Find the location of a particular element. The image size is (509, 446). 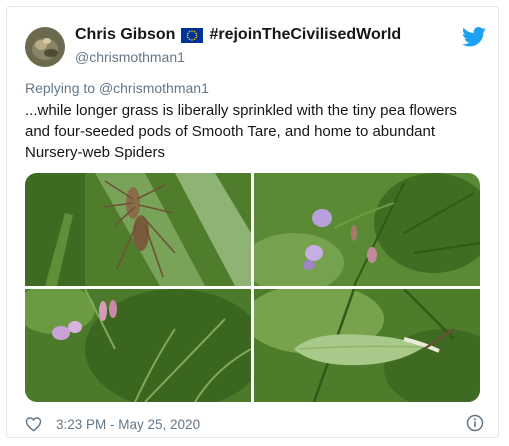

media-photo-seed-pod is located at coordinates (367, 345).